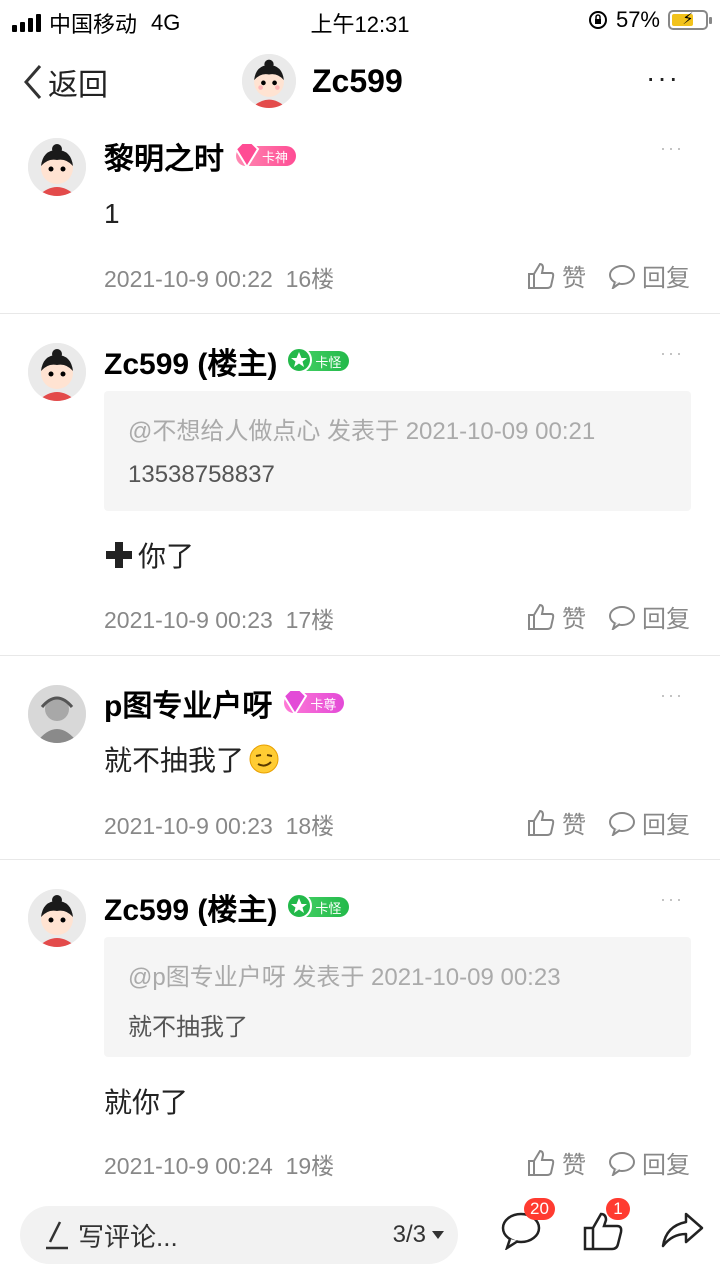 This screenshot has width=720, height=1280. Describe the element at coordinates (397, 997) in the screenshot. I see `quoted-reply: @p图专业户呀 发表于 2021-10-09 00:23 就不抽我了` at that location.